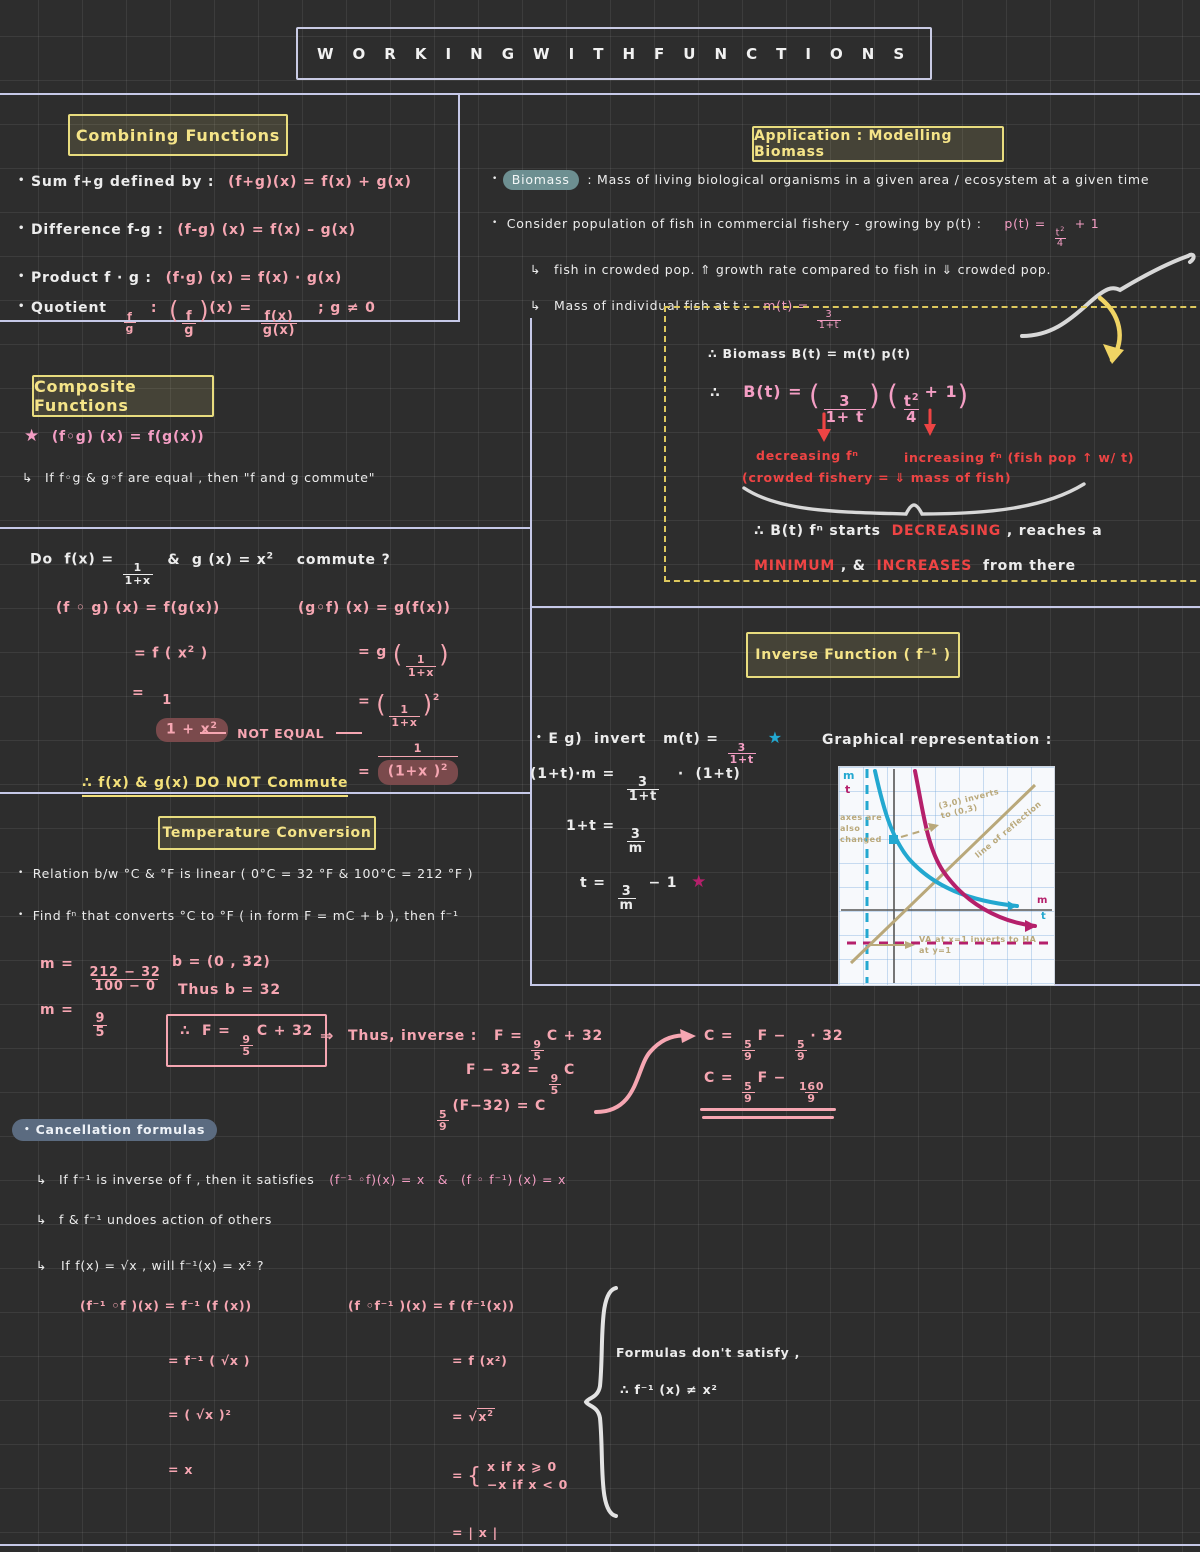  Describe the element at coordinates (600, 94) in the screenshot. I see `divider-top` at that location.